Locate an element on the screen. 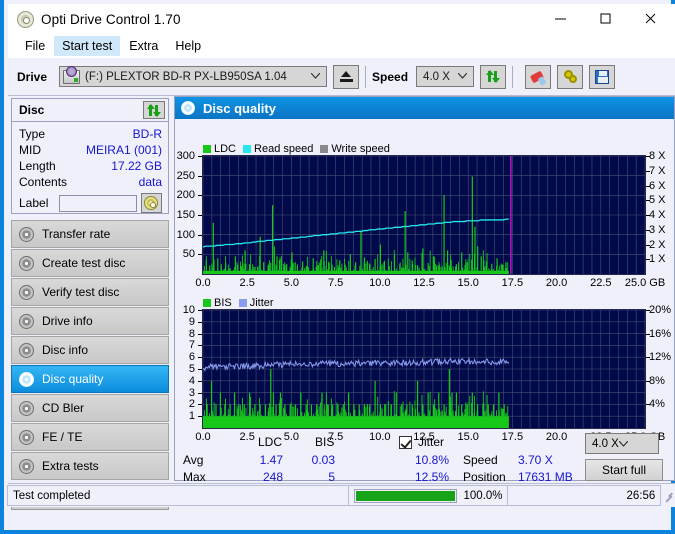 This screenshot has width=675, height=534. sidebar-item-disc-info: Disc info is located at coordinates (90, 350).